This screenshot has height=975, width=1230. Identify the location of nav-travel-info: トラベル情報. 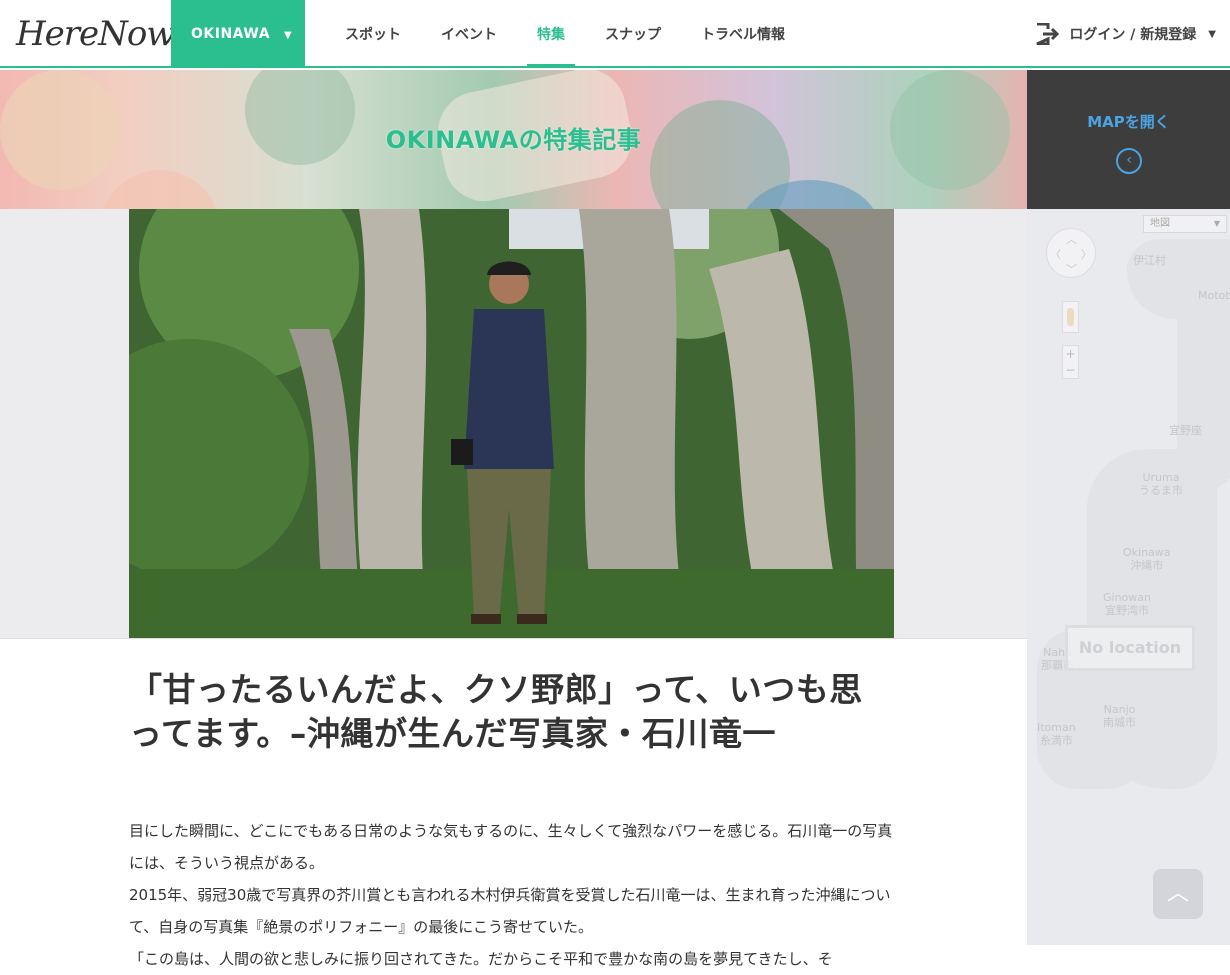
(743, 34).